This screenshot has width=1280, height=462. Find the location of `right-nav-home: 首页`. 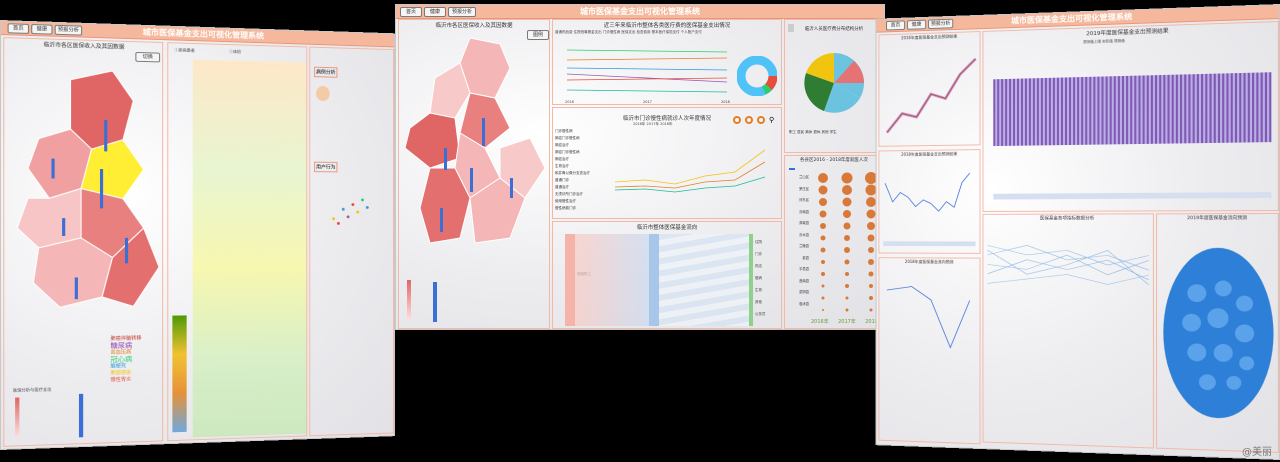

right-nav-home: 首页 is located at coordinates (895, 25).